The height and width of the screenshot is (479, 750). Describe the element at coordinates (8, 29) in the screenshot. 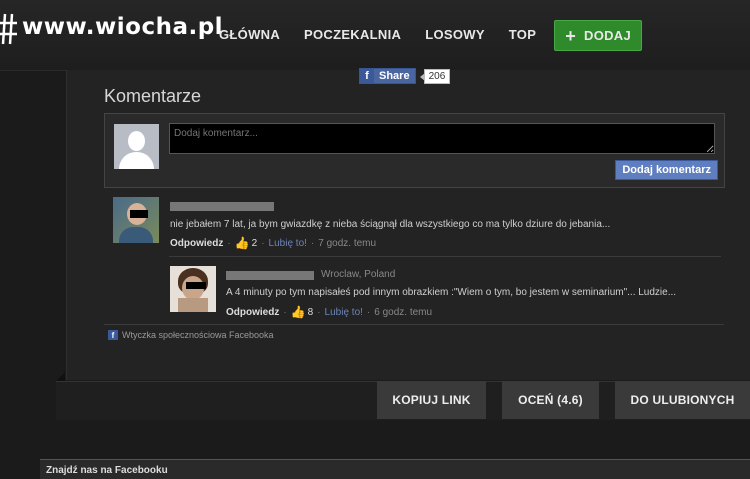

I see `hash-logo-icon` at that location.